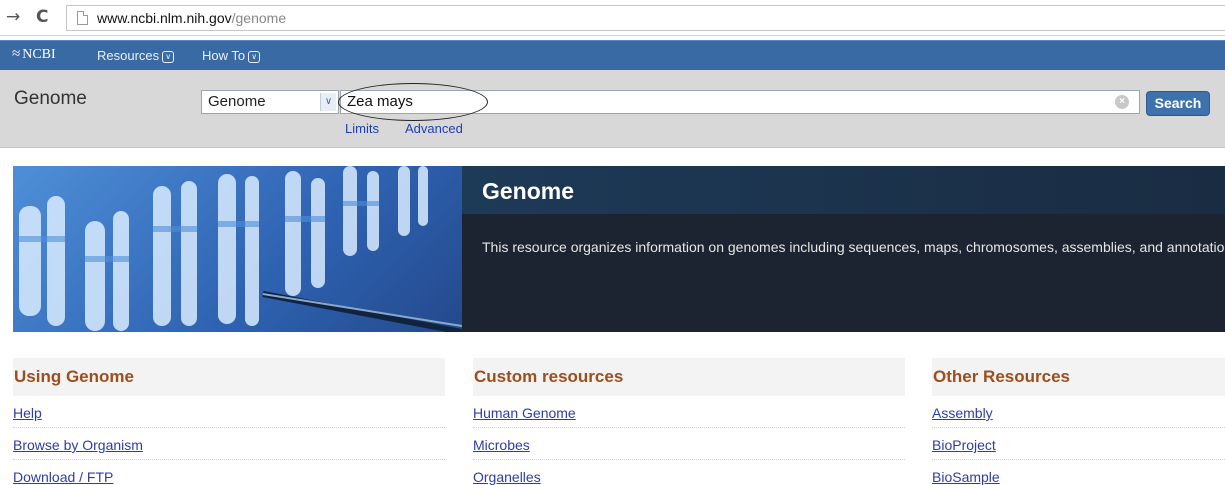 Image resolution: width=1225 pixels, height=485 pixels. Describe the element at coordinates (843, 190) in the screenshot. I see `hero-title-band` at that location.